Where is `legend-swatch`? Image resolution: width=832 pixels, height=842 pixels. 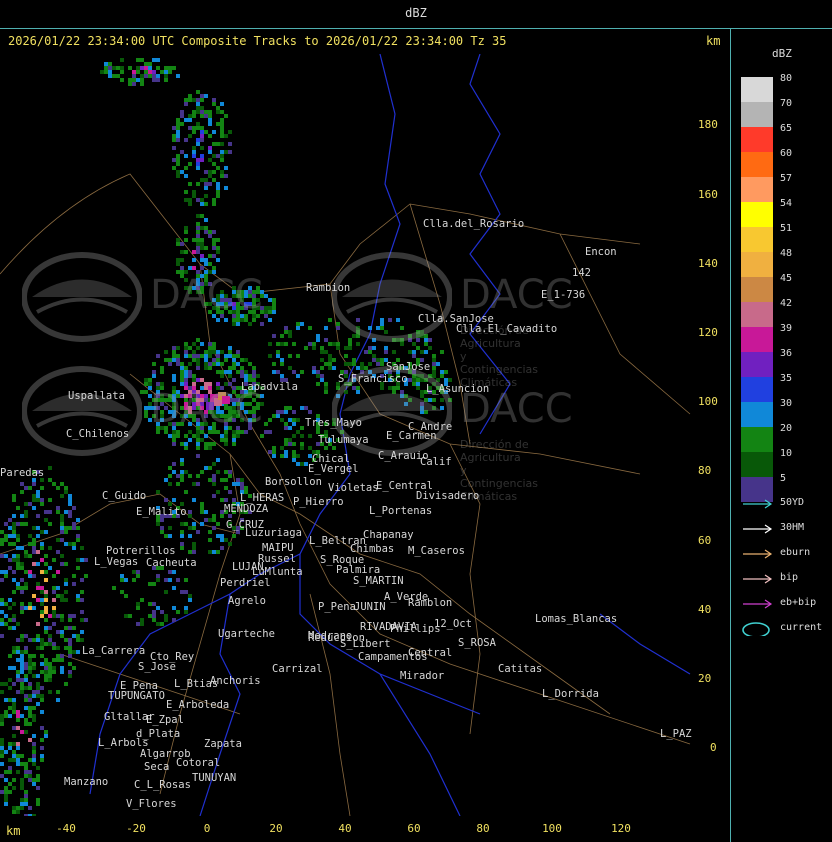
legend-swatch is located at coordinates (757, 289).